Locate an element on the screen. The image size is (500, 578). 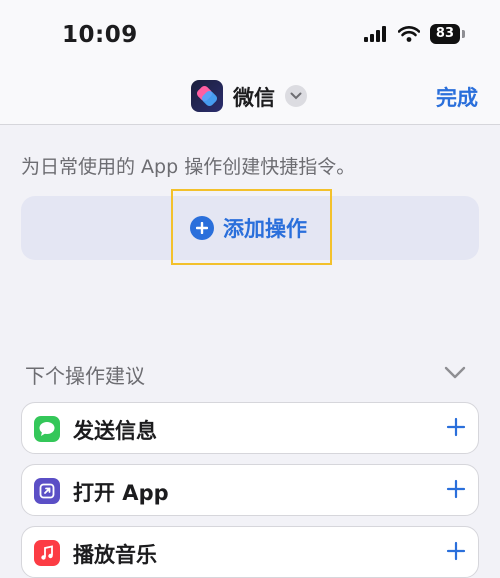
status-icons: 83 is located at coordinates (414, 34).